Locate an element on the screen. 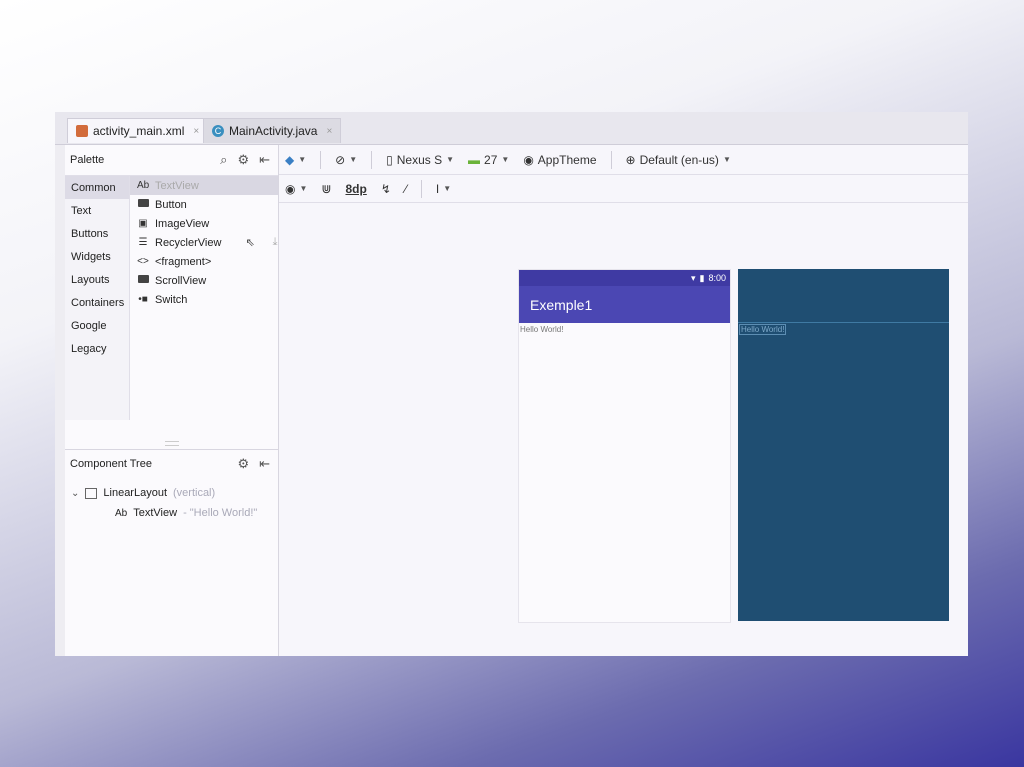 This screenshot has width=1024, height=767. search-icon: ⌕ is located at coordinates (223, 160).